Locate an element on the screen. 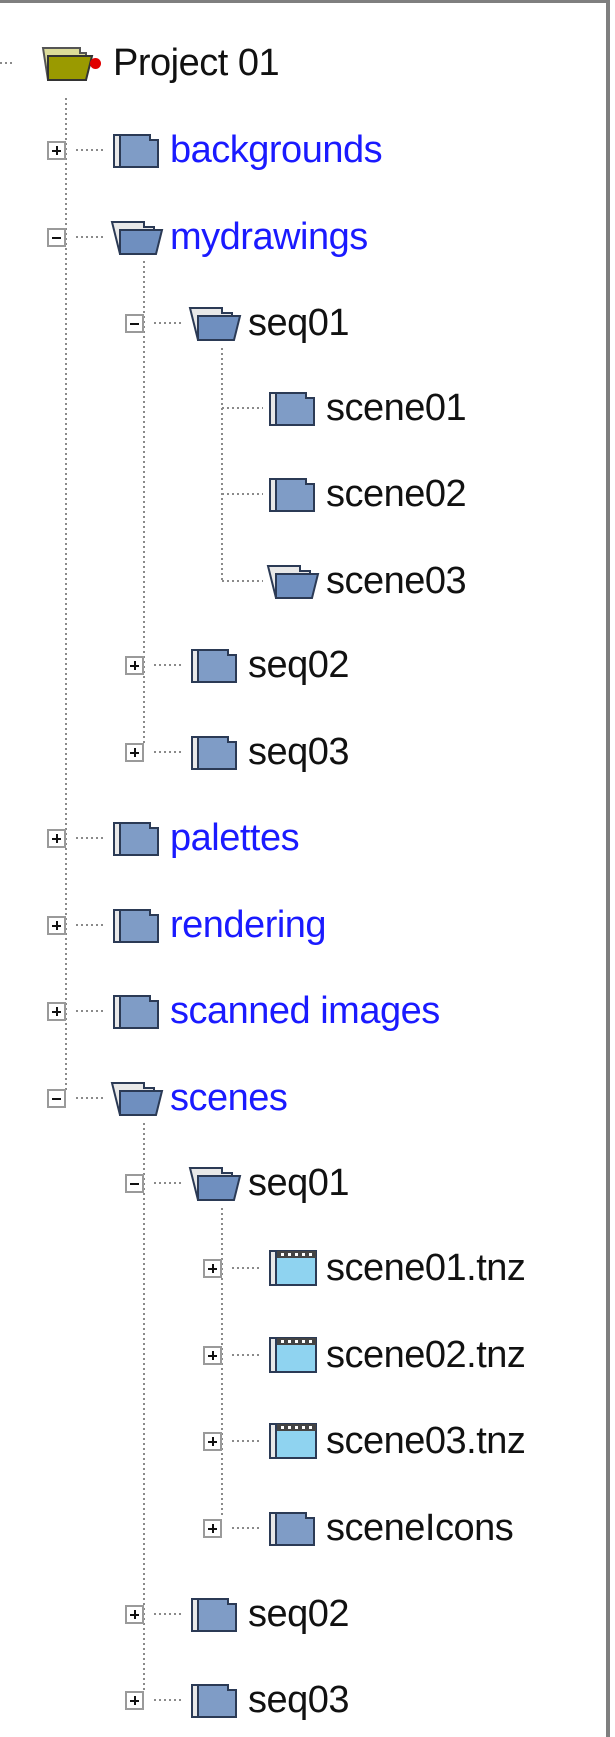 The image size is (615, 1737). tree-node-seq01: seq01 is located at coordinates (269, 323).